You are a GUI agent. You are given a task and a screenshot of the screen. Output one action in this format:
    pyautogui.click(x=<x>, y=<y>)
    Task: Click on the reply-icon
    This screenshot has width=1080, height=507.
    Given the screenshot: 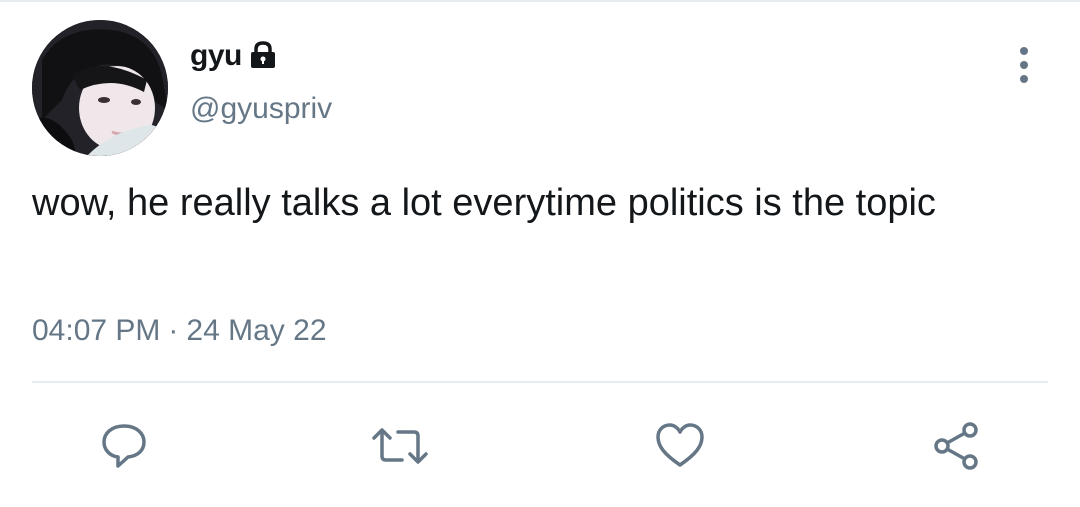 What is the action you would take?
    pyautogui.click(x=124, y=446)
    